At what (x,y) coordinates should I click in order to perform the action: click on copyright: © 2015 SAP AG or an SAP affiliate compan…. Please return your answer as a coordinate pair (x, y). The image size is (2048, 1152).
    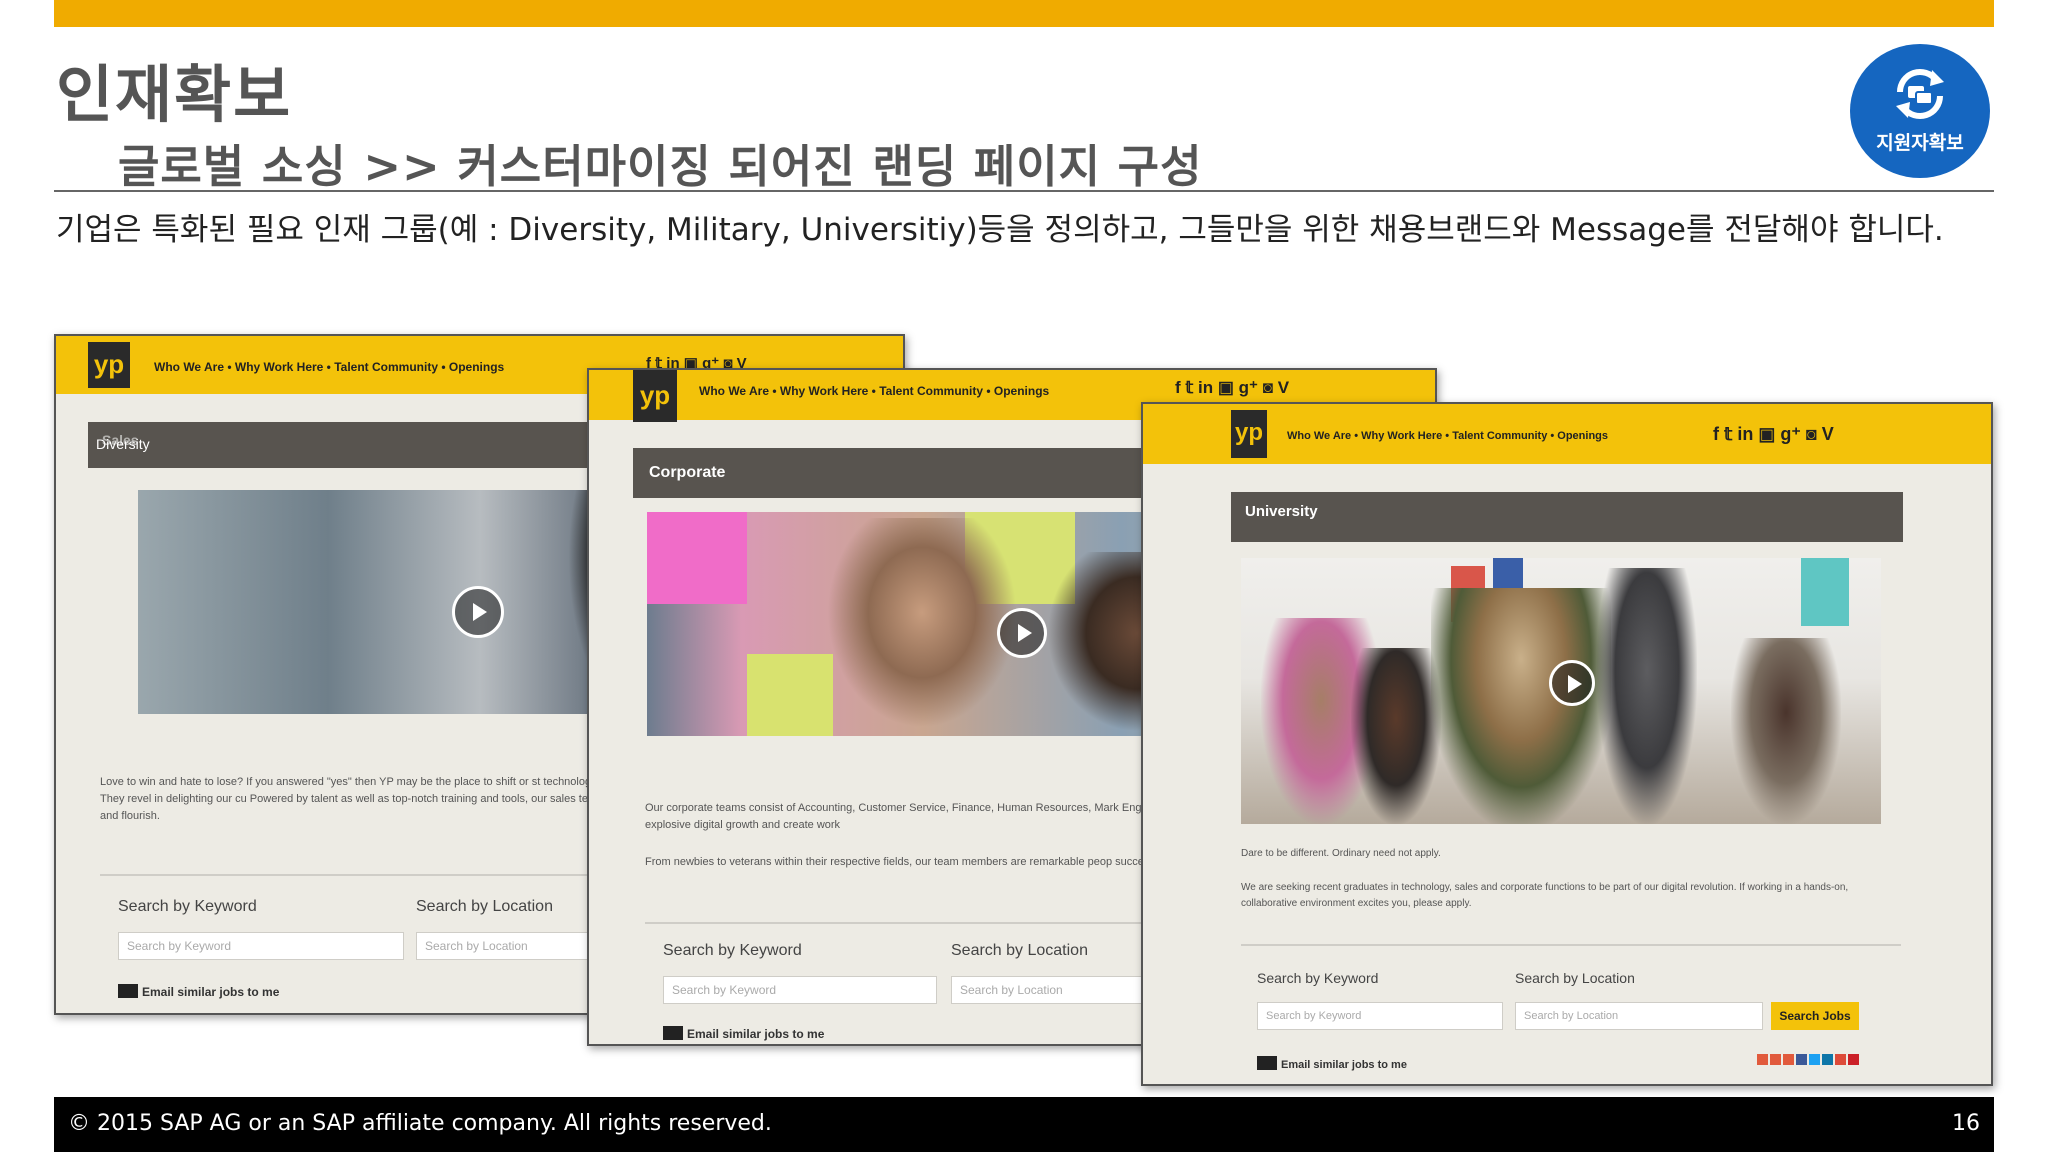
    Looking at the image, I should click on (420, 1123).